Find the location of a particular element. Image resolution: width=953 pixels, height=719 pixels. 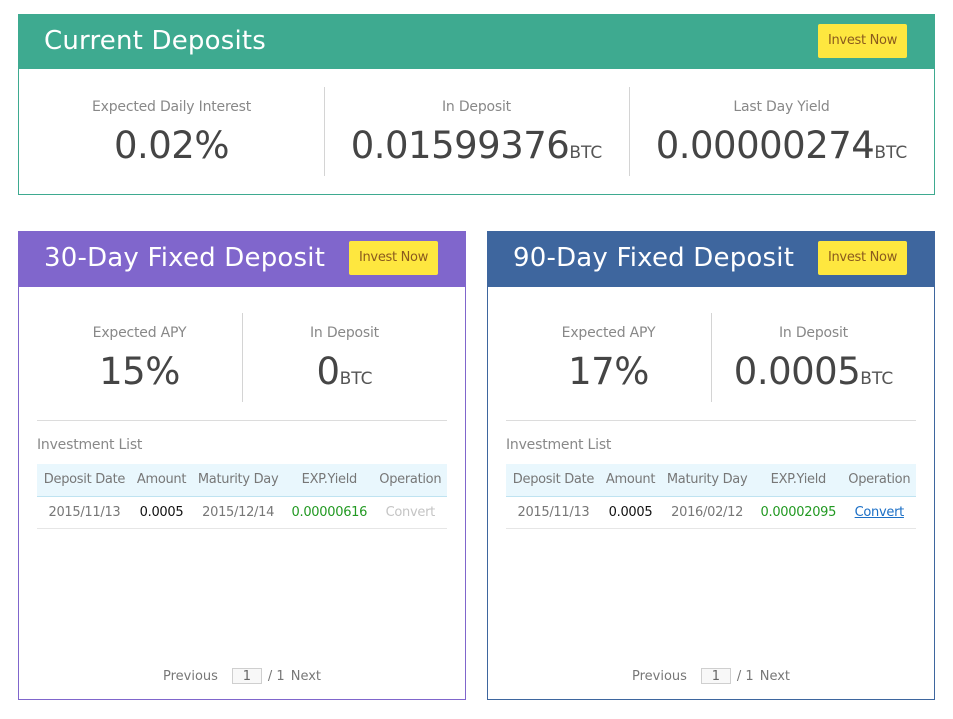

stat-in-deposit: In Deposit 0BTC is located at coordinates (344, 358).